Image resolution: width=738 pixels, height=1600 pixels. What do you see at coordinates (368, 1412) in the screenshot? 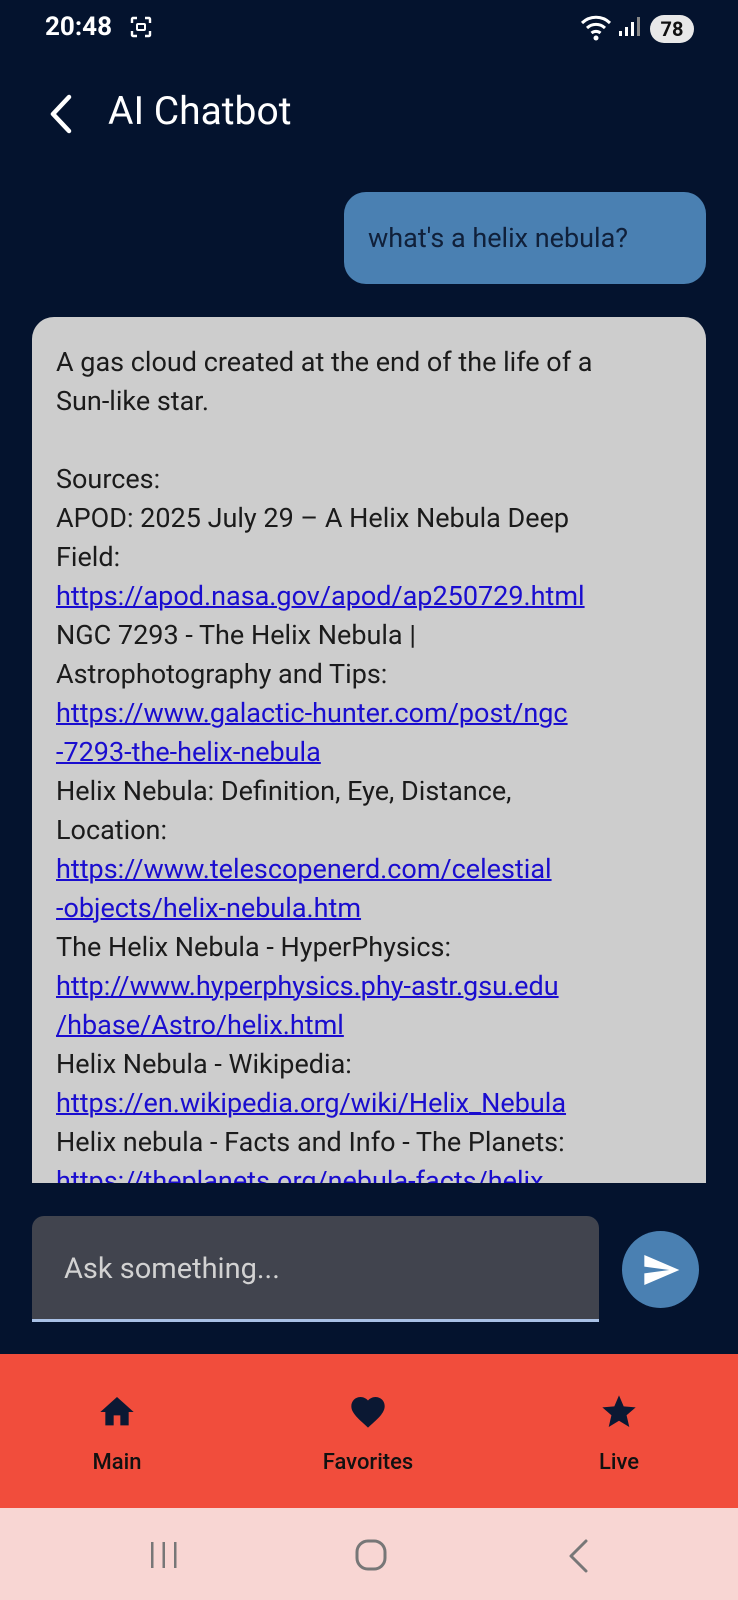
I see `heart-icon` at bounding box center [368, 1412].